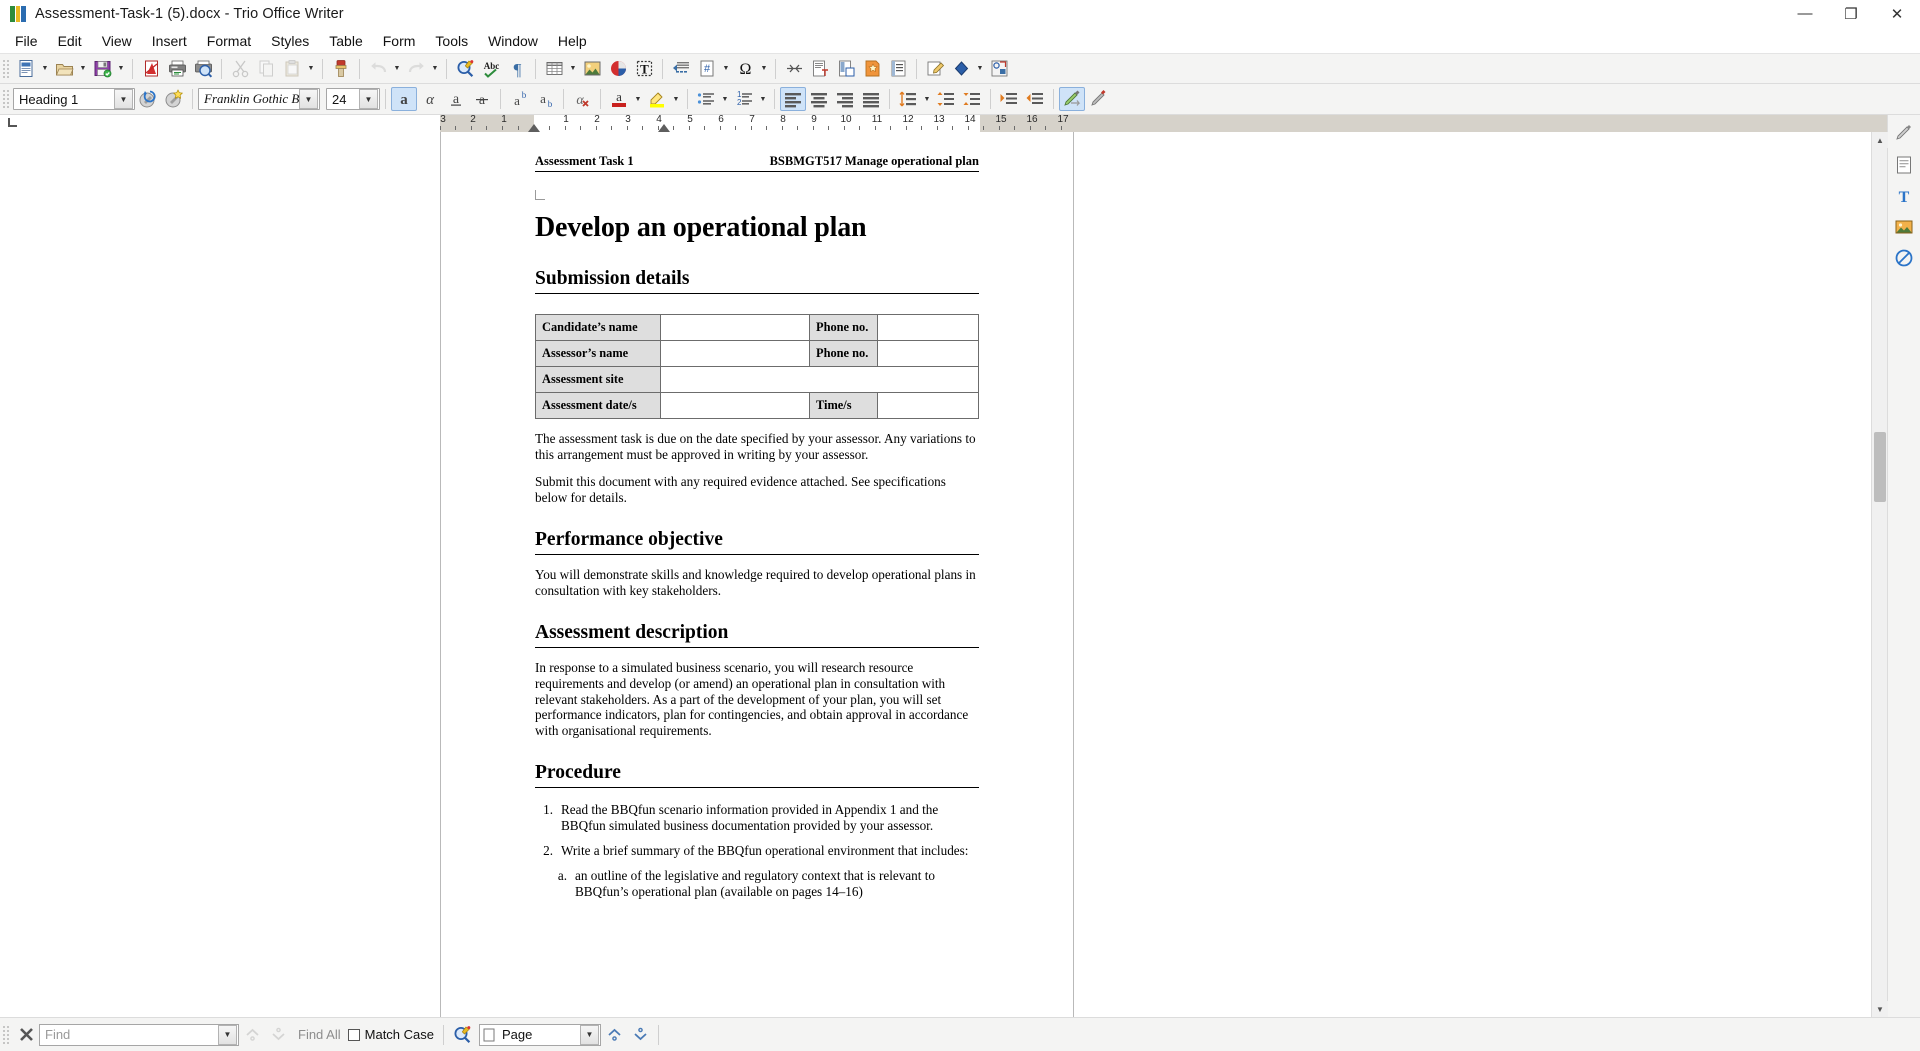  What do you see at coordinates (139, 1034) in the screenshot?
I see `find-input: Find ▼` at bounding box center [139, 1034].